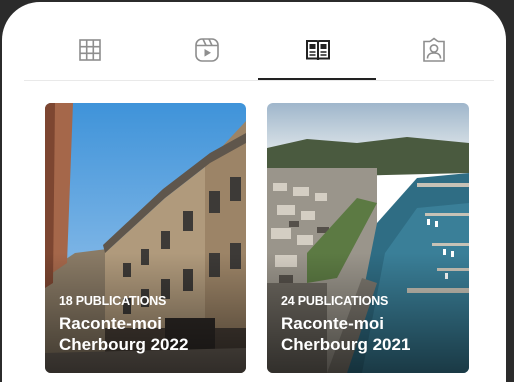 This screenshot has height=382, width=514. I want to click on guide-title-line-2: Cherbourg 2022, so click(124, 344).